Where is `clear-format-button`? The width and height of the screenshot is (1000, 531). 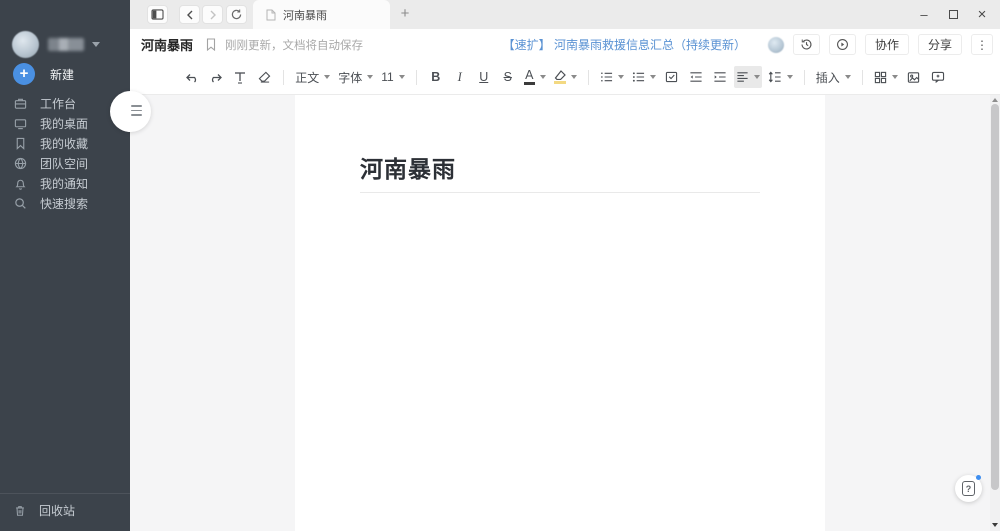 clear-format-button is located at coordinates (264, 77).